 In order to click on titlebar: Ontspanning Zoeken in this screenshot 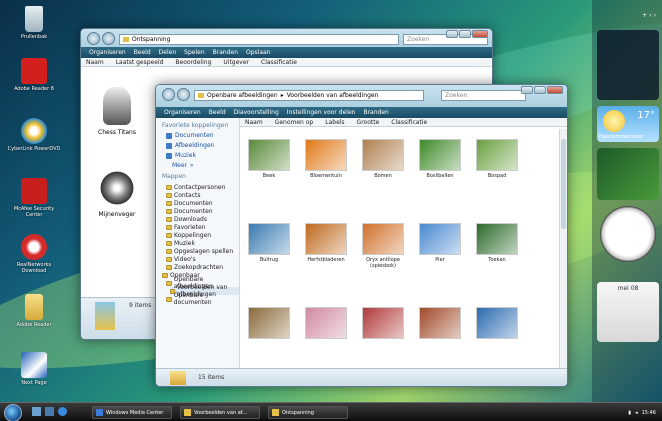, I will do `click(286, 38)`.